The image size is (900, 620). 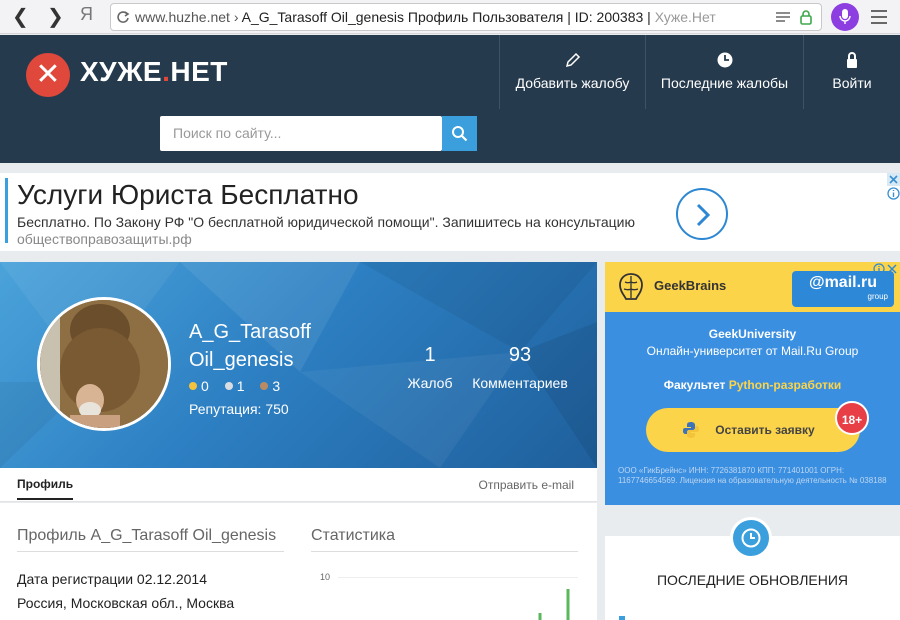 What do you see at coordinates (893, 179) in the screenshot?
I see `ad-close-icon` at bounding box center [893, 179].